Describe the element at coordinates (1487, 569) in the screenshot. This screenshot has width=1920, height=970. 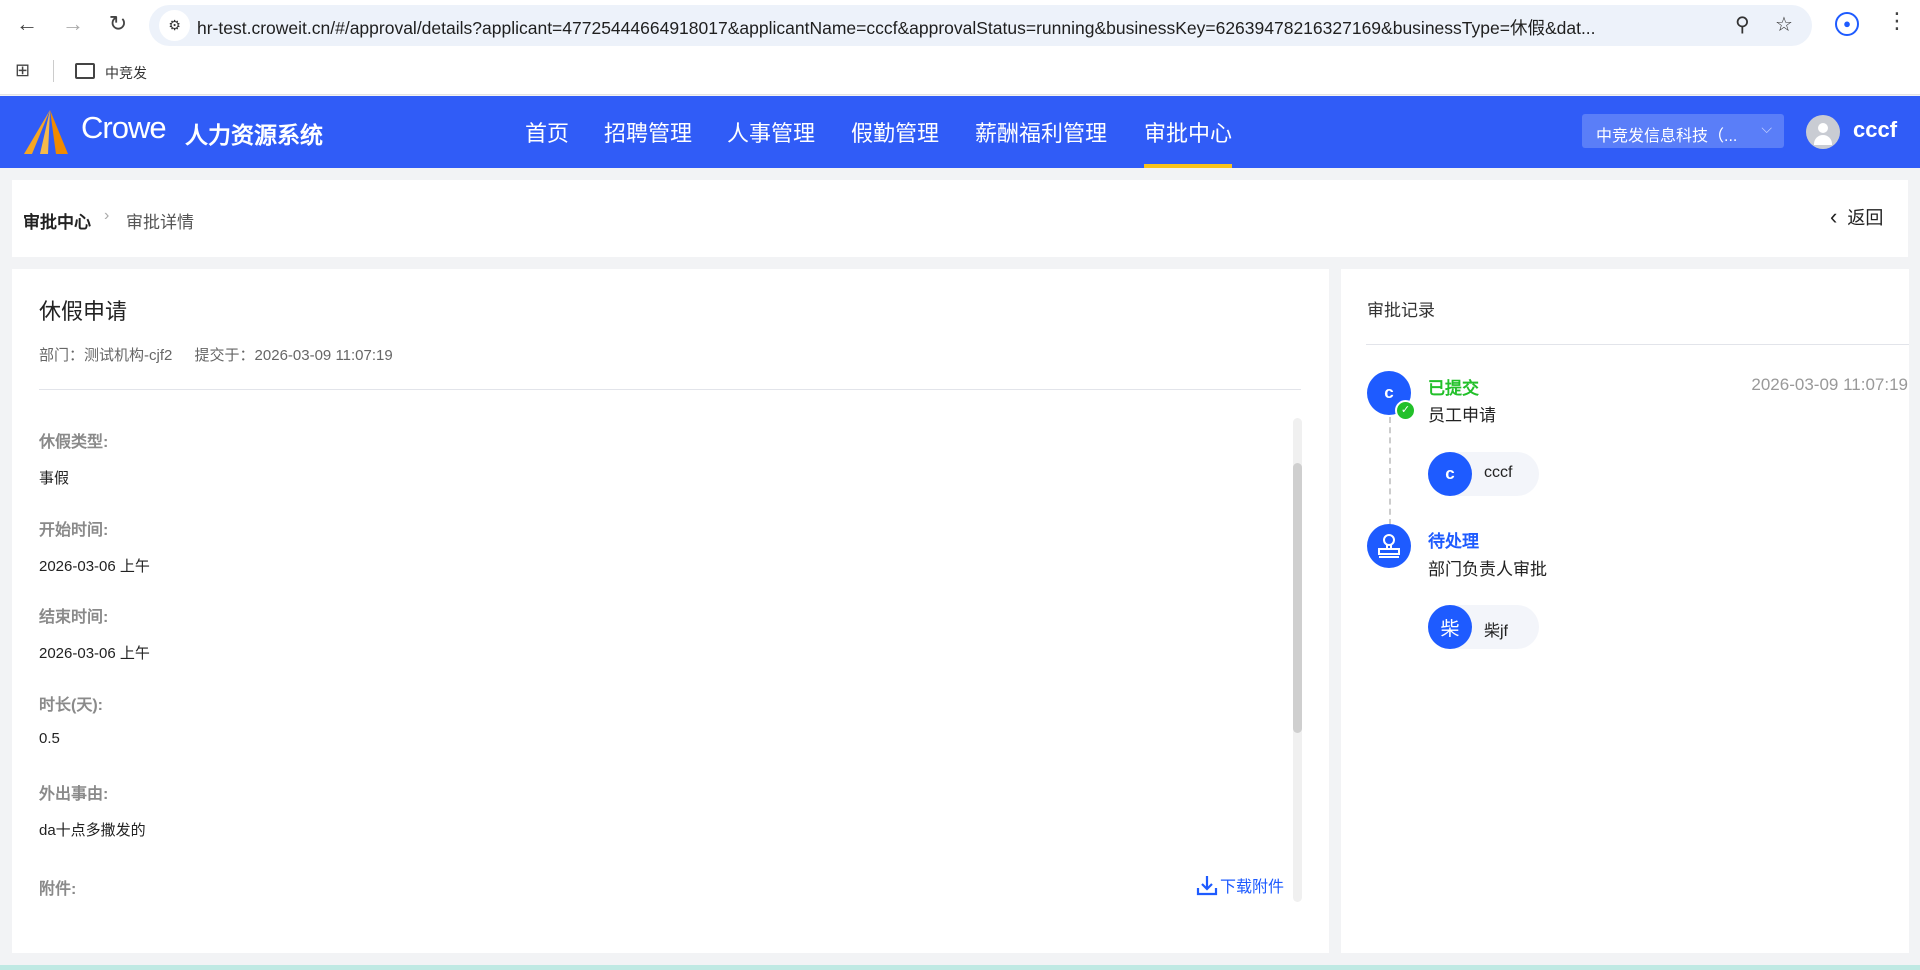
I see `step-node: 部门负责人审批` at that location.